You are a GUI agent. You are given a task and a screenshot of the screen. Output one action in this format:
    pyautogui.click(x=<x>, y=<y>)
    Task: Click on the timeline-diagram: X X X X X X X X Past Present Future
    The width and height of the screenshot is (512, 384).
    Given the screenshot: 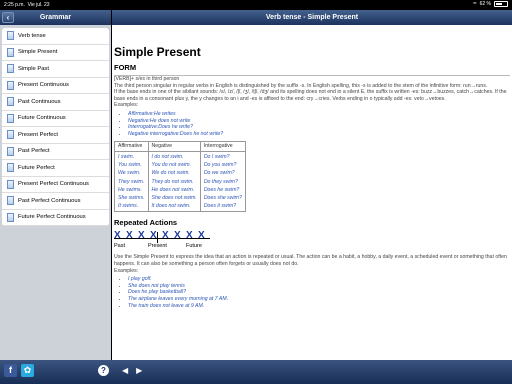 What is the action you would take?
    pyautogui.click(x=312, y=242)
    